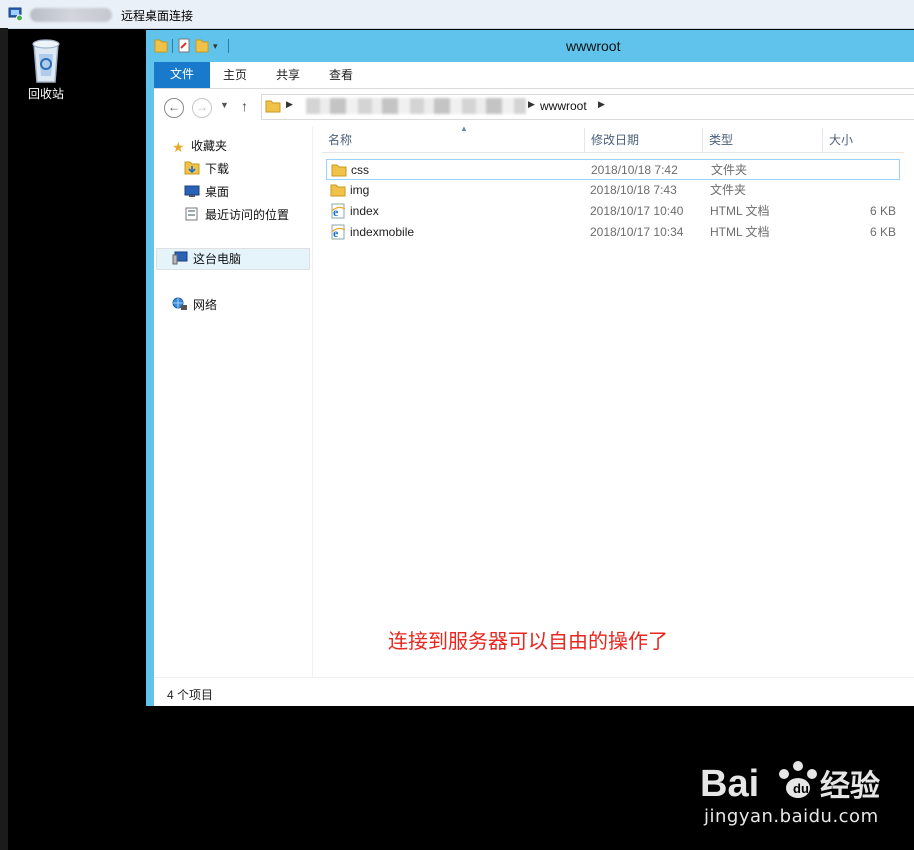  What do you see at coordinates (364, 211) in the screenshot?
I see `file-name: index` at bounding box center [364, 211].